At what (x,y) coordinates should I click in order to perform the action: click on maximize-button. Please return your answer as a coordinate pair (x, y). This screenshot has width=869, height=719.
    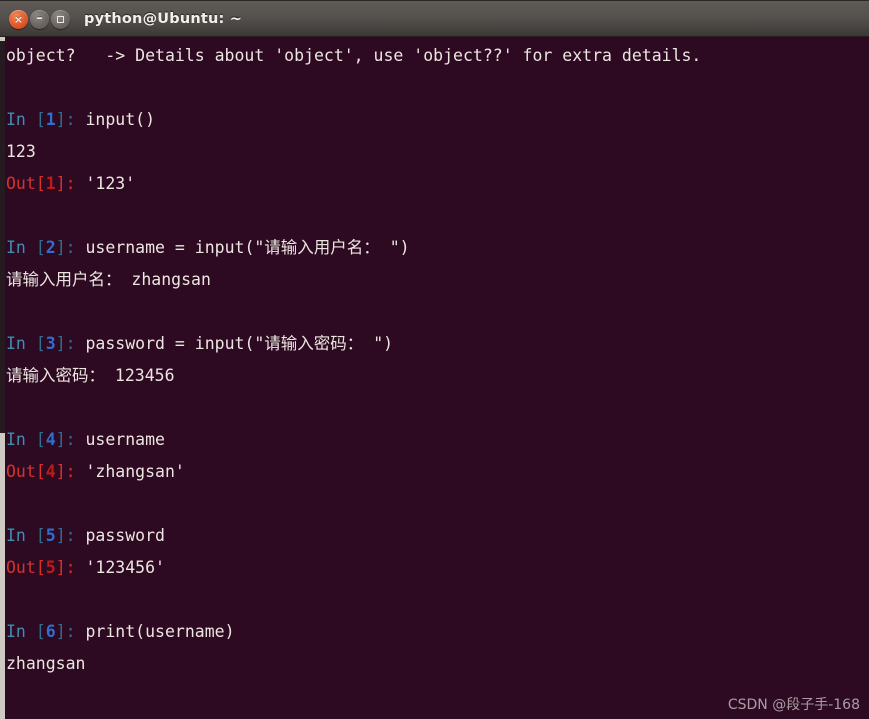
    Looking at the image, I should click on (60, 19).